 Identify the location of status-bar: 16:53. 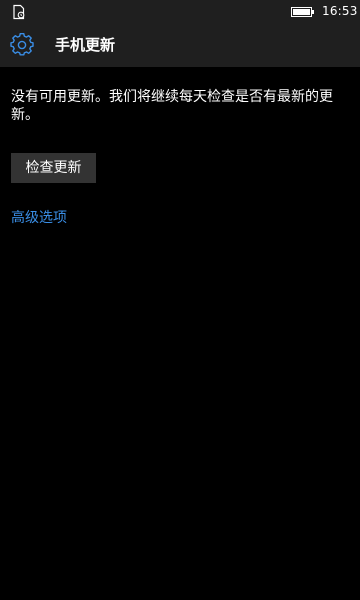
(180, 11).